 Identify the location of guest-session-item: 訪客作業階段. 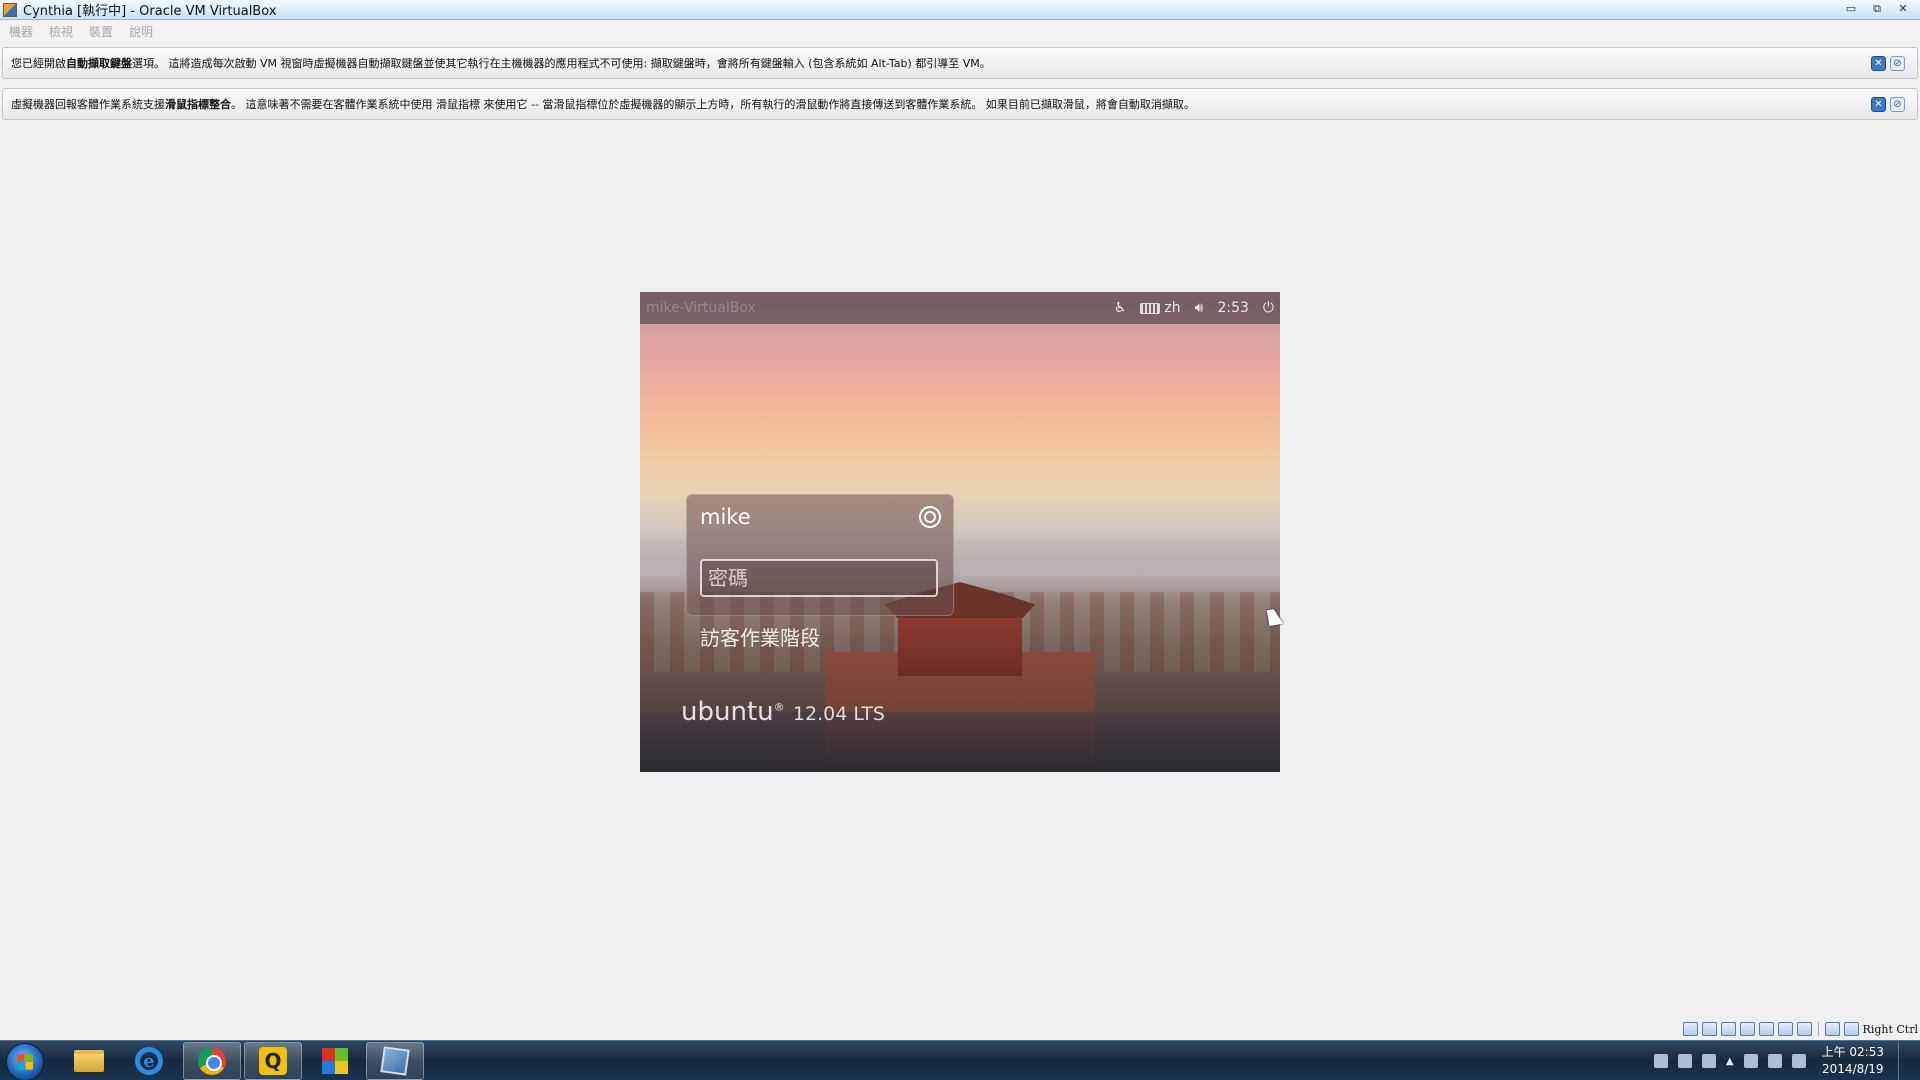
(760, 636).